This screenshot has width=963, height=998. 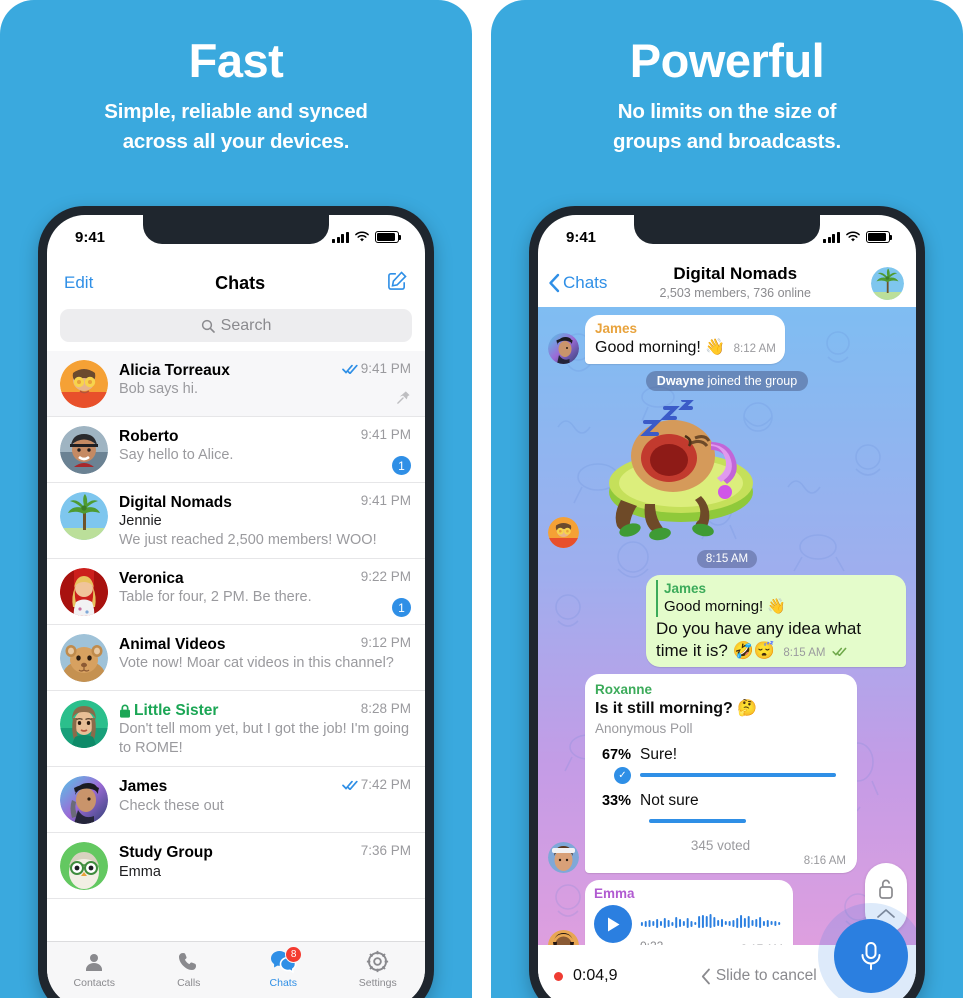 What do you see at coordinates (725, 607) in the screenshot?
I see `reply-text: Good morning! 👋` at bounding box center [725, 607].